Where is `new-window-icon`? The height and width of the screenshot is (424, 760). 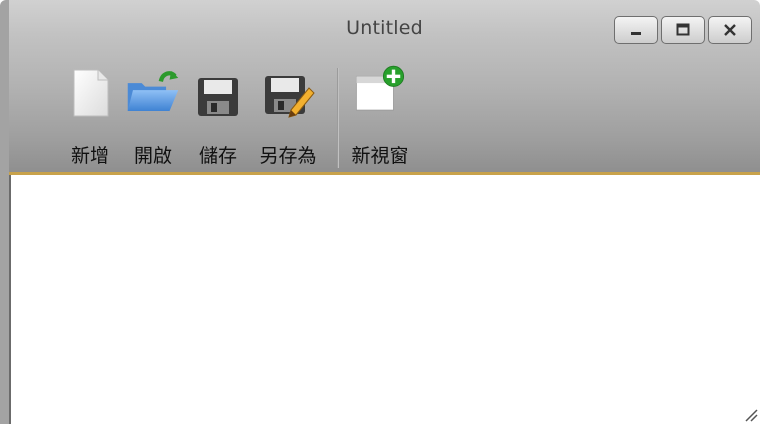
new-window-icon is located at coordinates (380, 88).